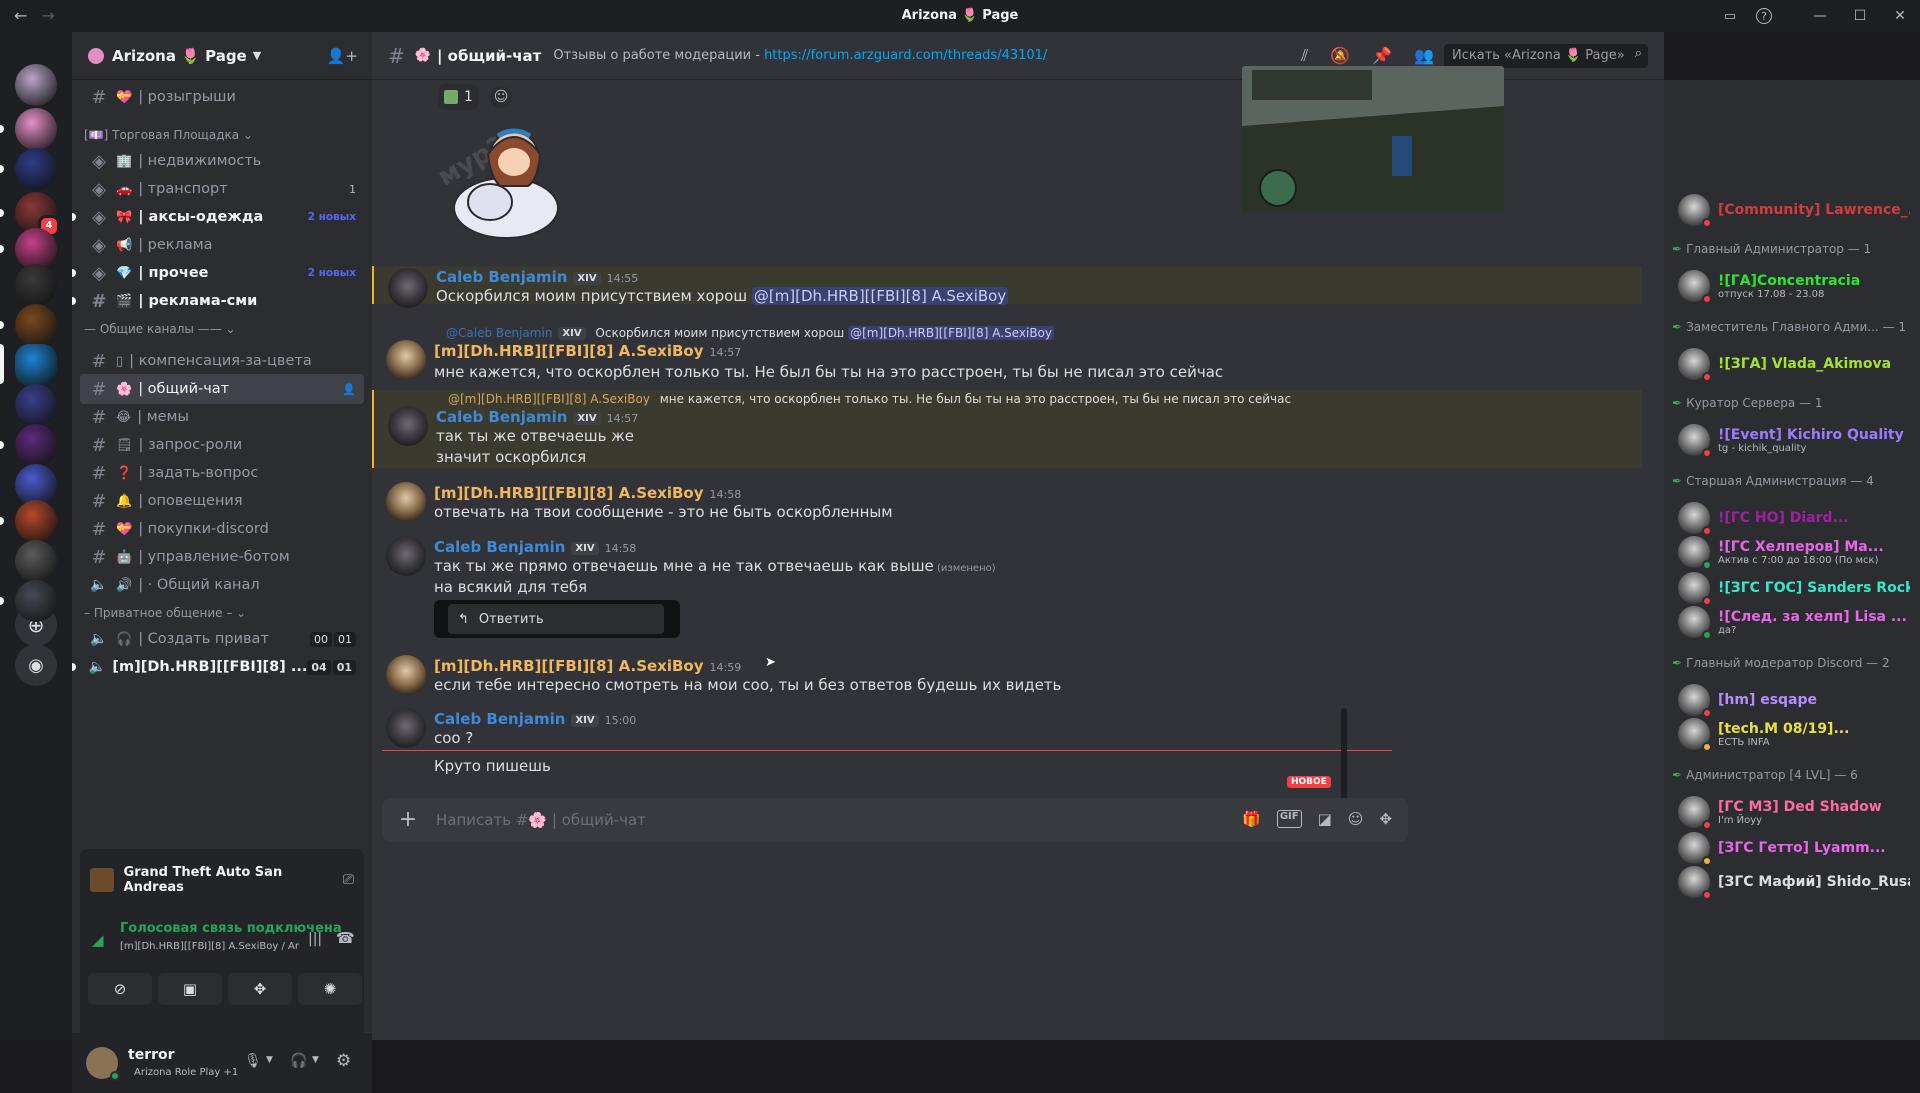  What do you see at coordinates (222, 501) in the screenshot?
I see `channel-оповещения: # 🔔 | оповещения` at bounding box center [222, 501].